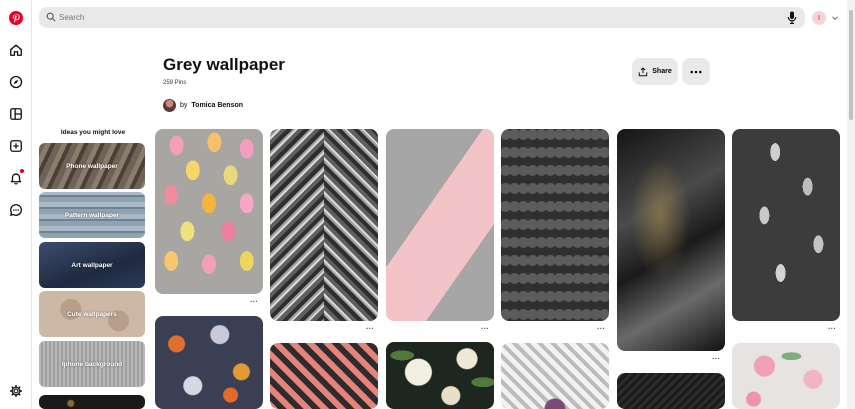 This screenshot has height=409, width=855. I want to click on board-title: Grey wallpaper, so click(224, 64).